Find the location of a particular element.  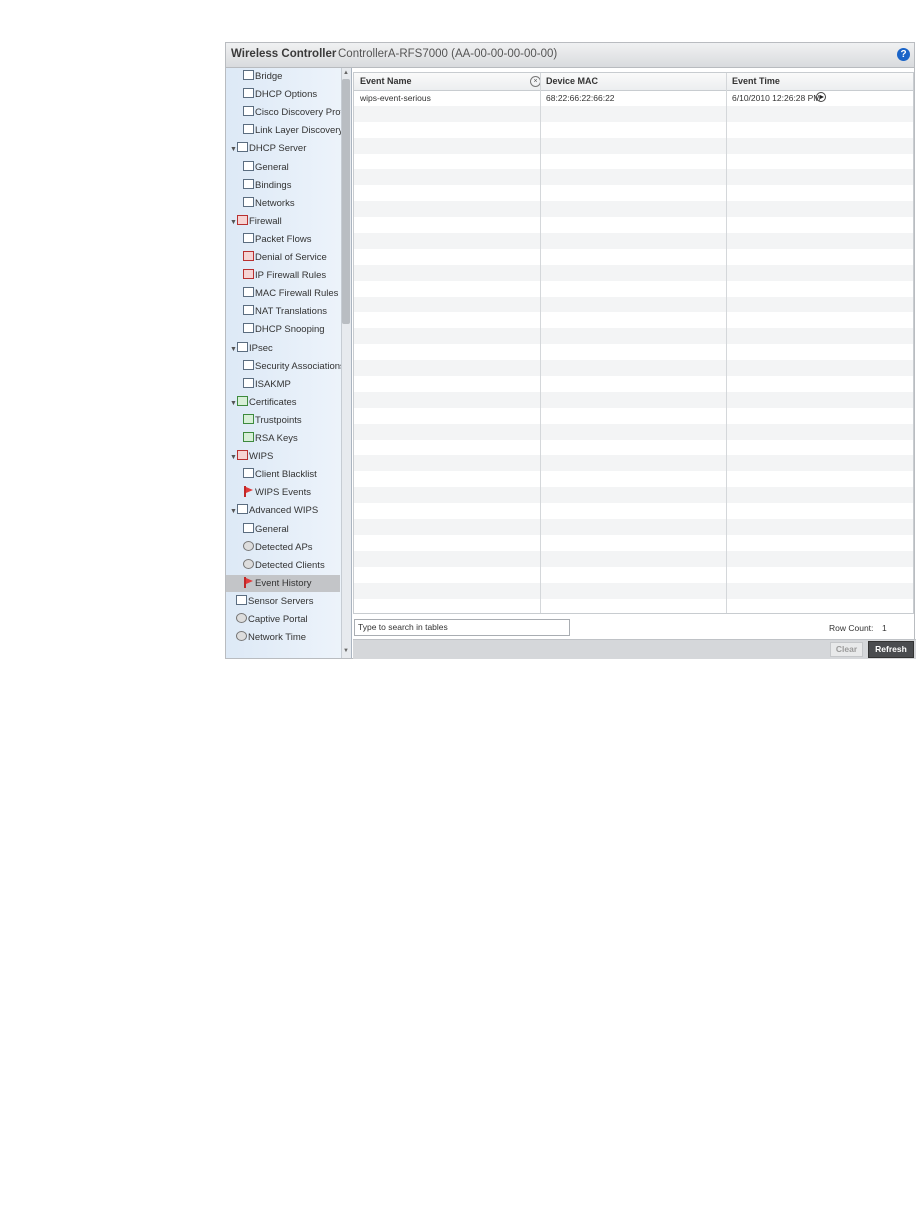

help-icon: ? is located at coordinates (903, 54).